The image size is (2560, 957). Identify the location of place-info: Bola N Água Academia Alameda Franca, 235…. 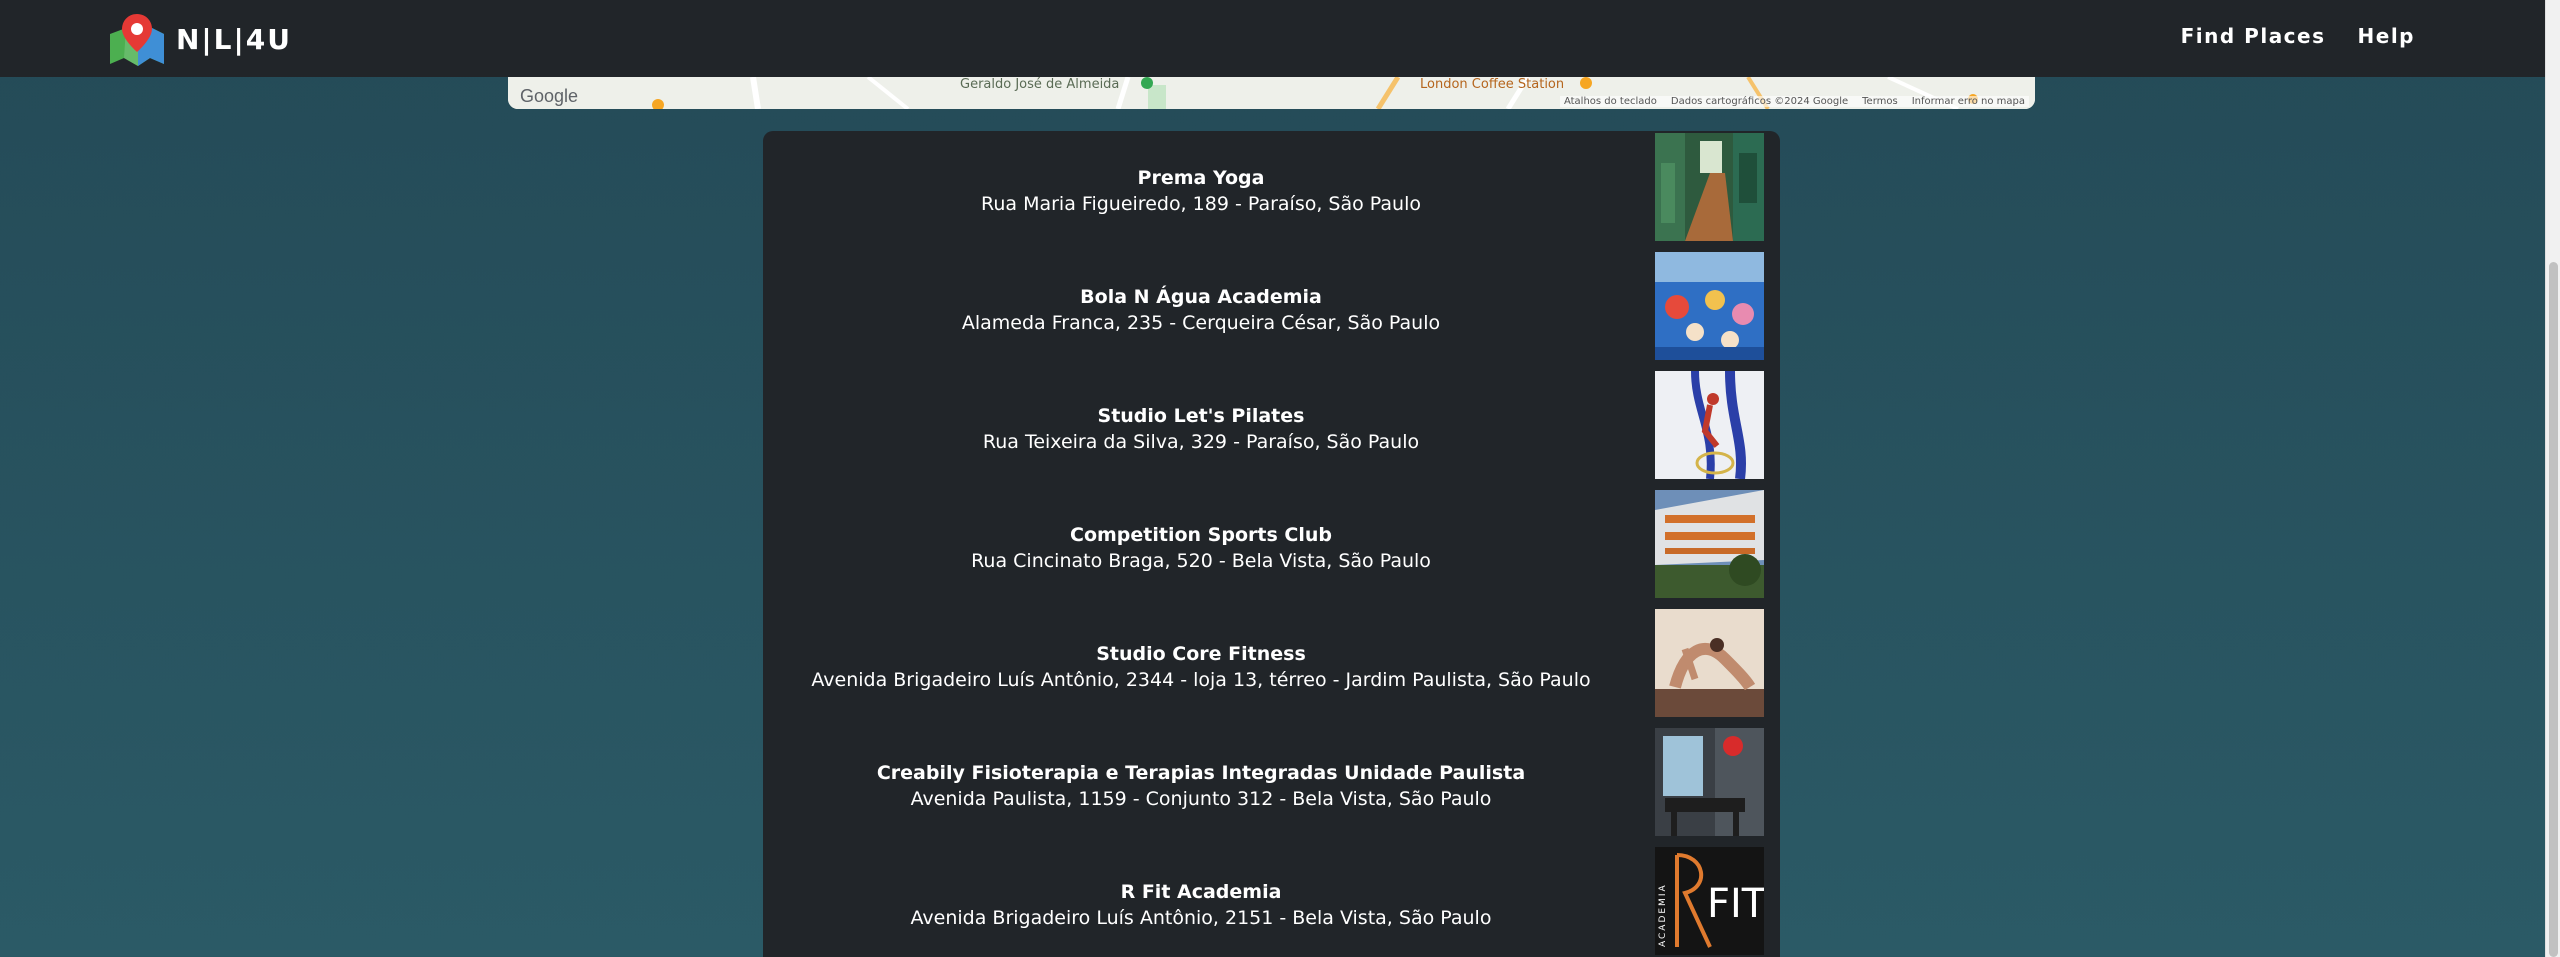
(1201, 309).